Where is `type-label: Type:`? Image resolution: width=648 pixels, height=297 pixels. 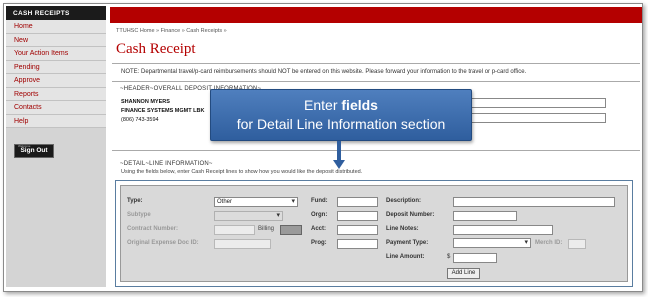 type-label: Type: is located at coordinates (135, 201).